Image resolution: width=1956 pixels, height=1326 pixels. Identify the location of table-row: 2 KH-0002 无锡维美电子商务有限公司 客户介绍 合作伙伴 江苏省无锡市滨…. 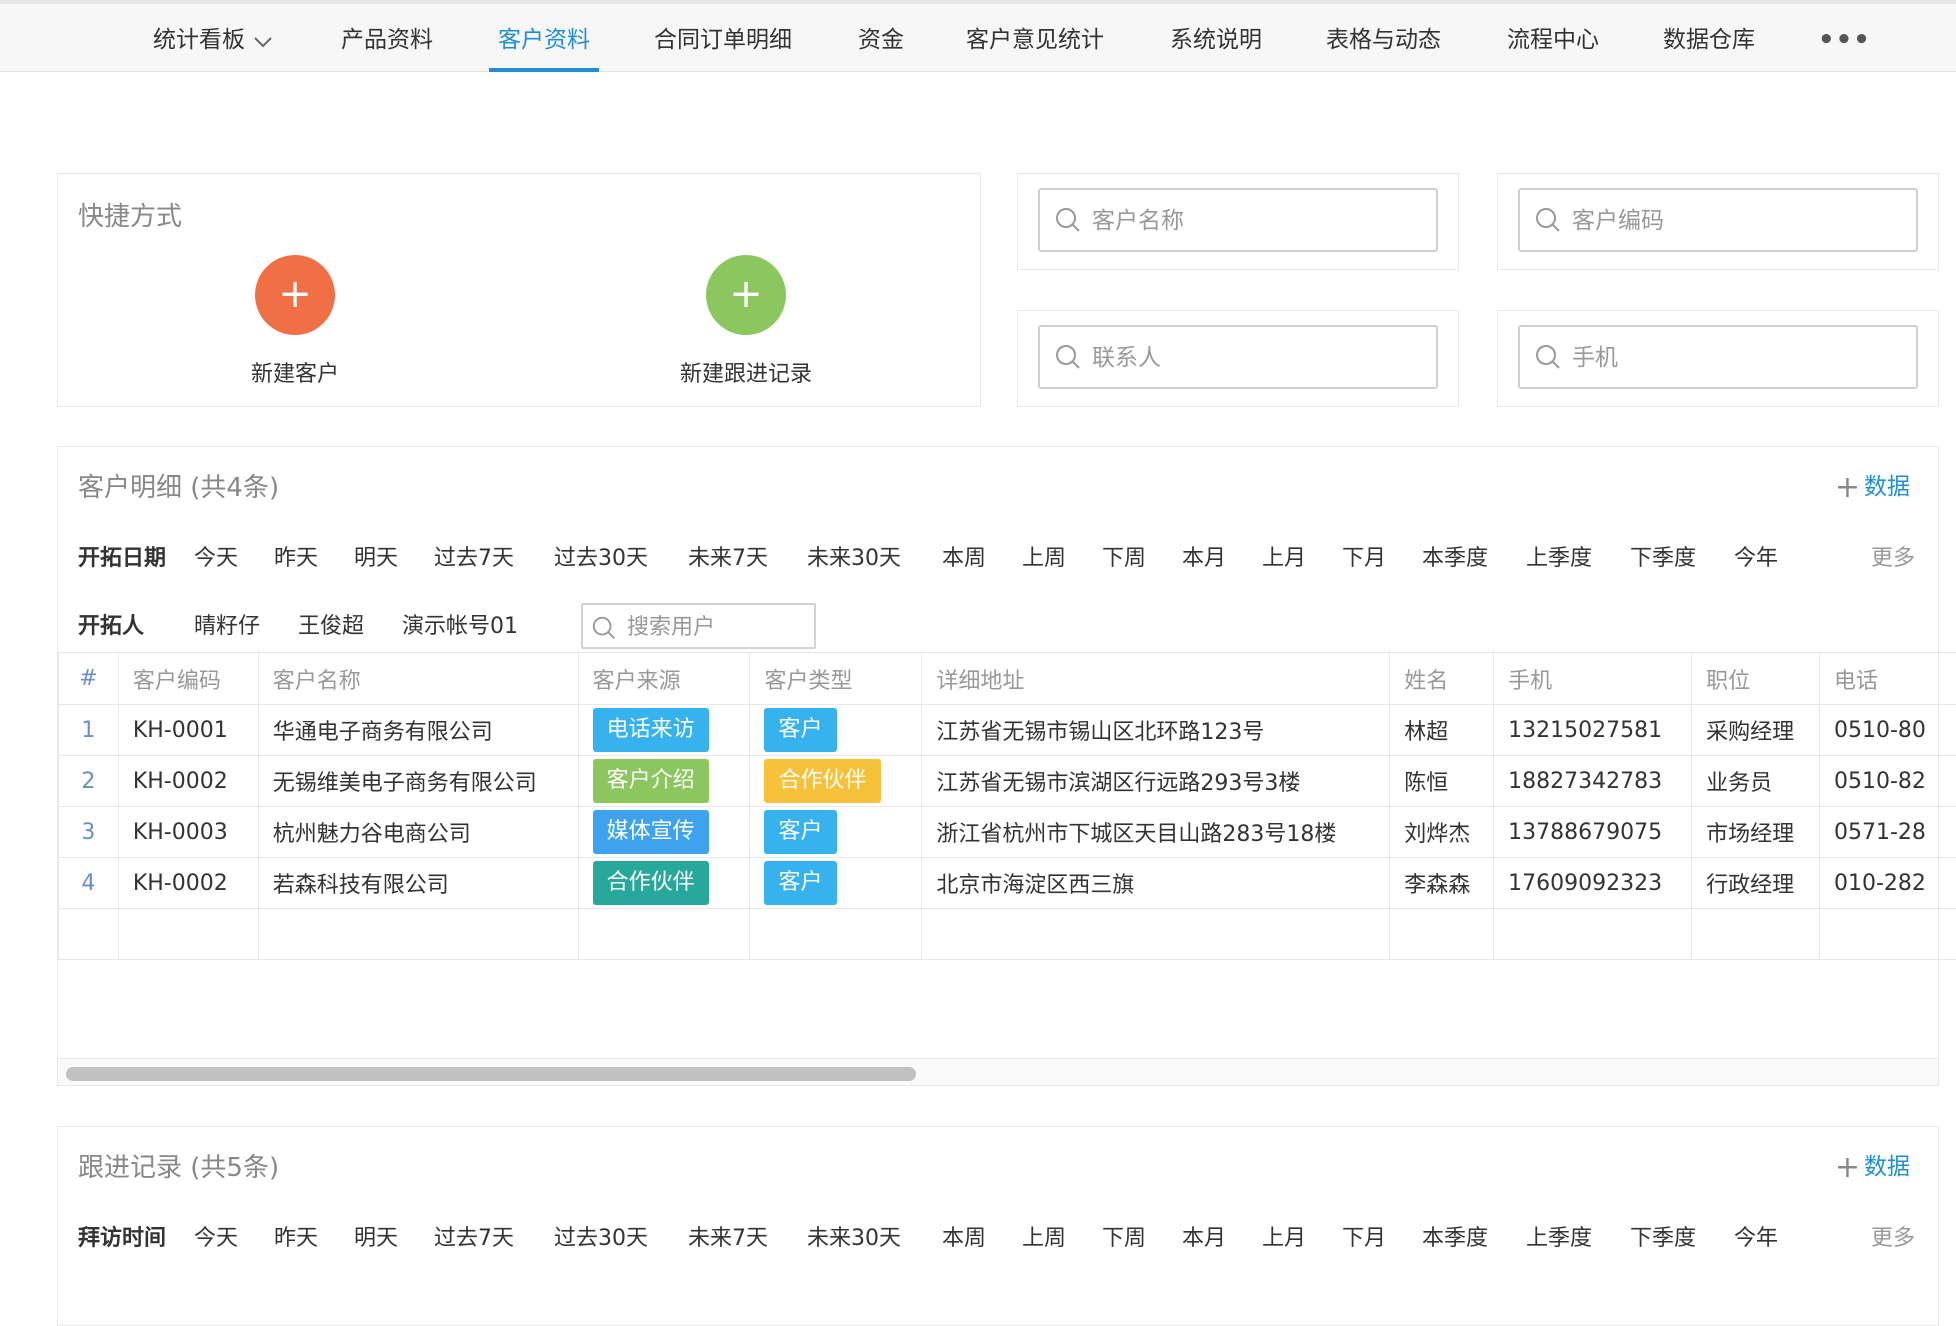
(1007, 781).